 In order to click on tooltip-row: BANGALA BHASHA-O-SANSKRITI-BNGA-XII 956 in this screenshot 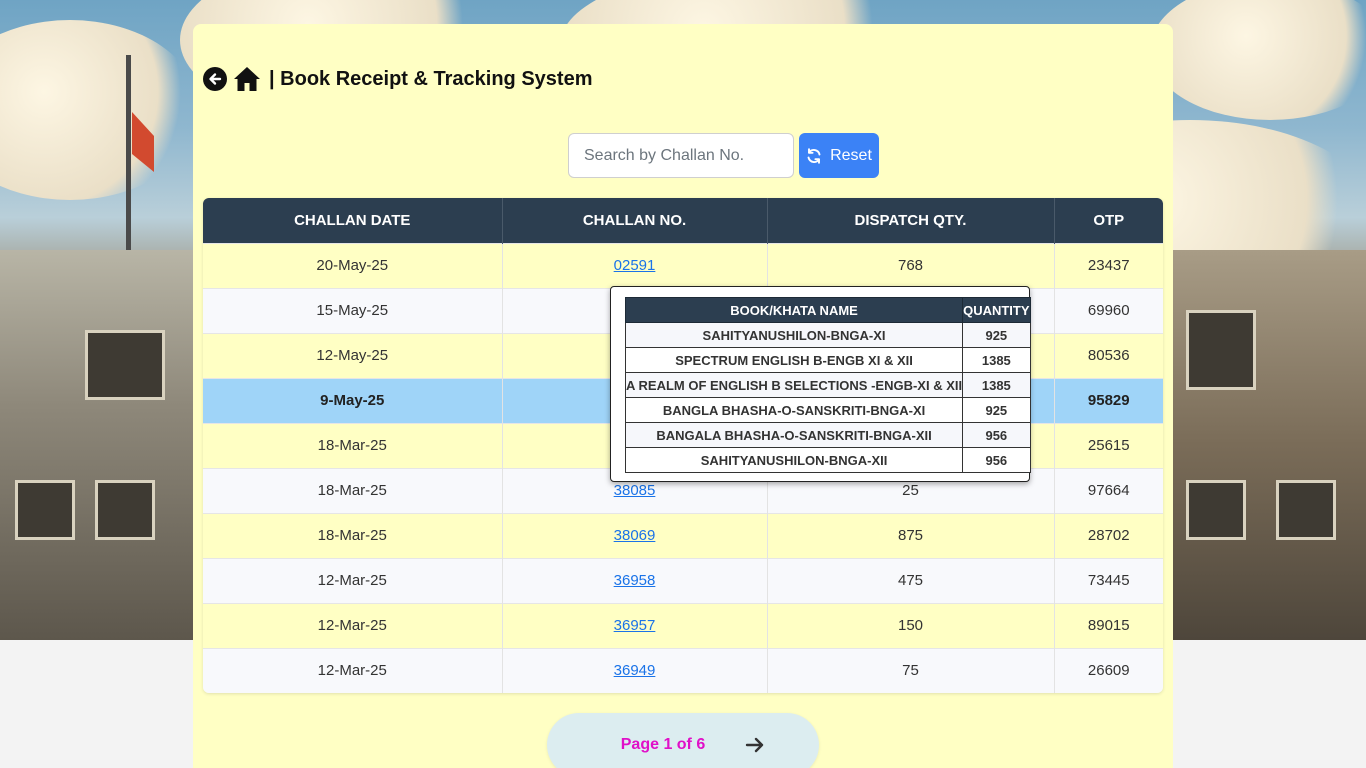, I will do `click(827, 435)`.